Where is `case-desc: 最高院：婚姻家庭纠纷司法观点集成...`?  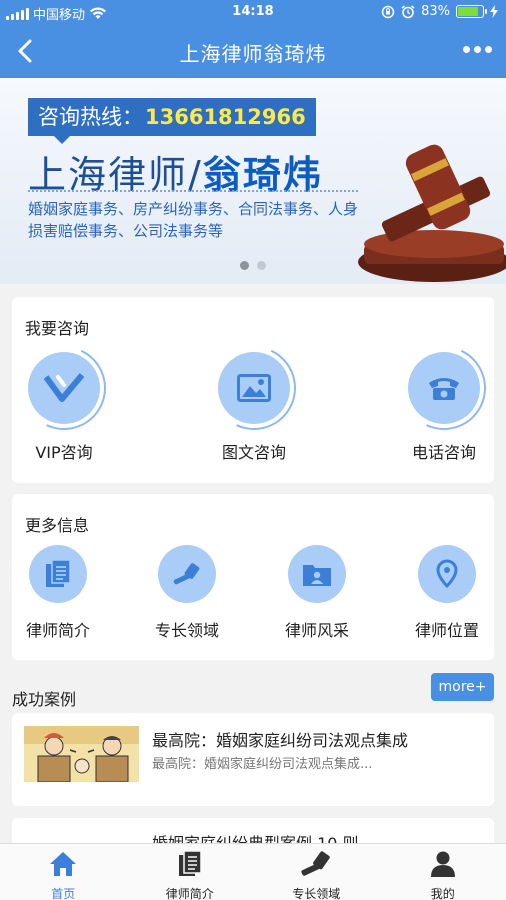 case-desc: 最高院：婚姻家庭纠纷司法观点集成... is located at coordinates (262, 764).